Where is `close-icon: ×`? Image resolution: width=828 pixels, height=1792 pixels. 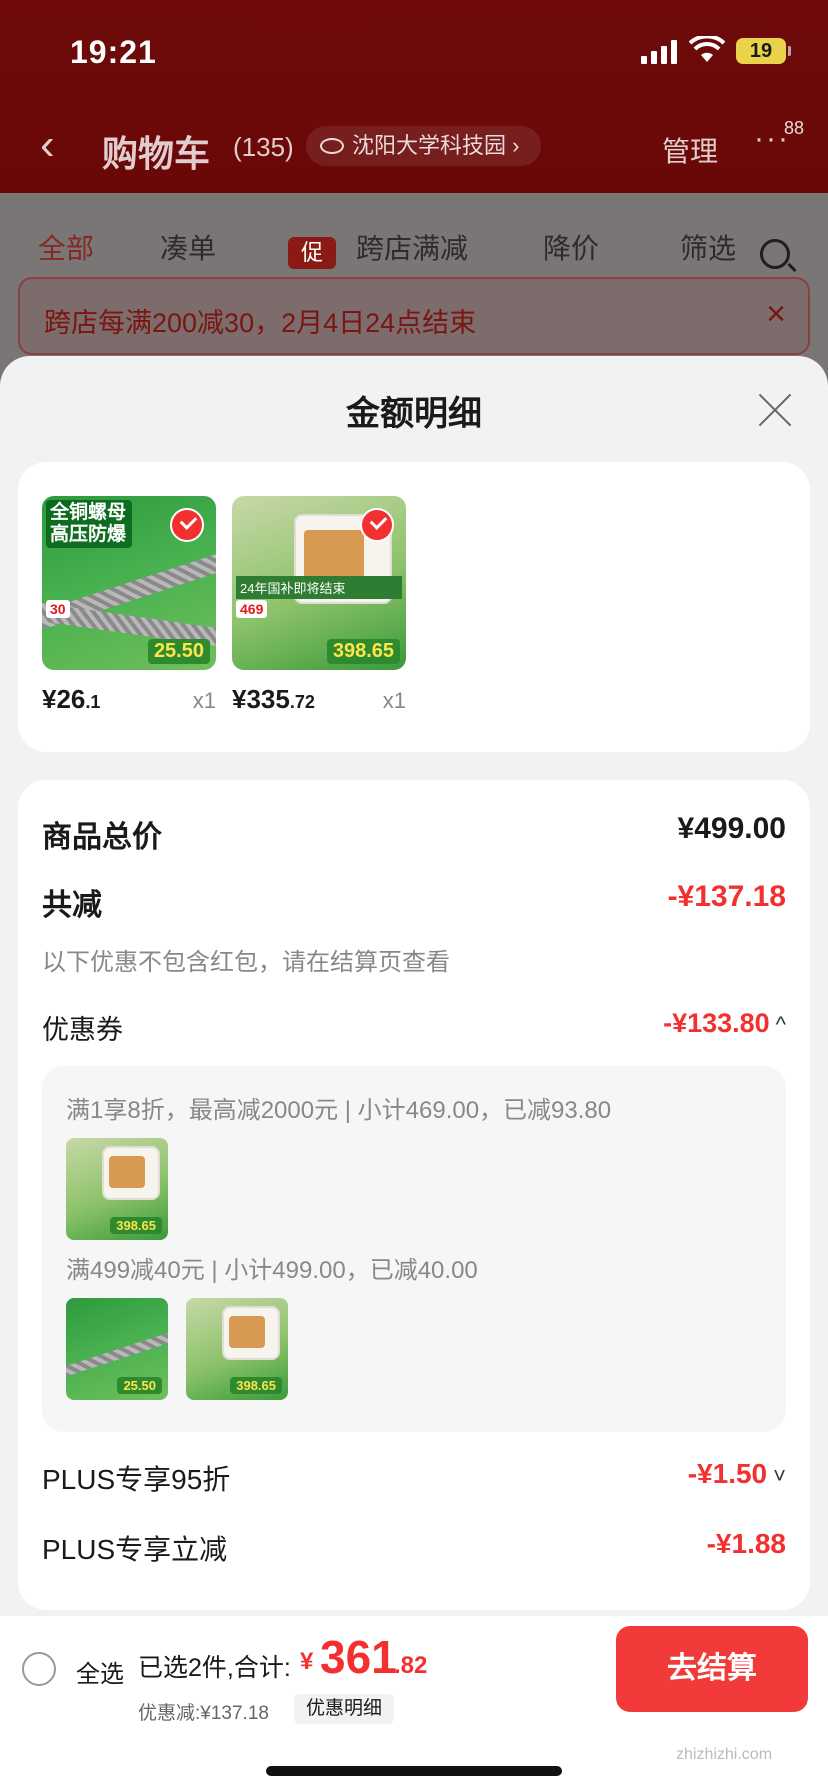 close-icon: × is located at coordinates (776, 314).